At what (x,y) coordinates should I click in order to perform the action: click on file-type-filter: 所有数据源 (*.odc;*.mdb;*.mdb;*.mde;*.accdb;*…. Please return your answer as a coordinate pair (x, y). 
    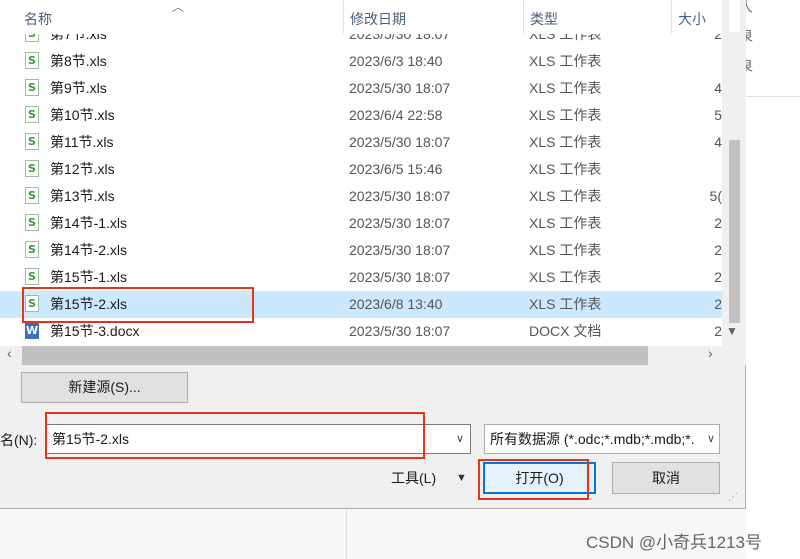
    Looking at the image, I should click on (602, 439).